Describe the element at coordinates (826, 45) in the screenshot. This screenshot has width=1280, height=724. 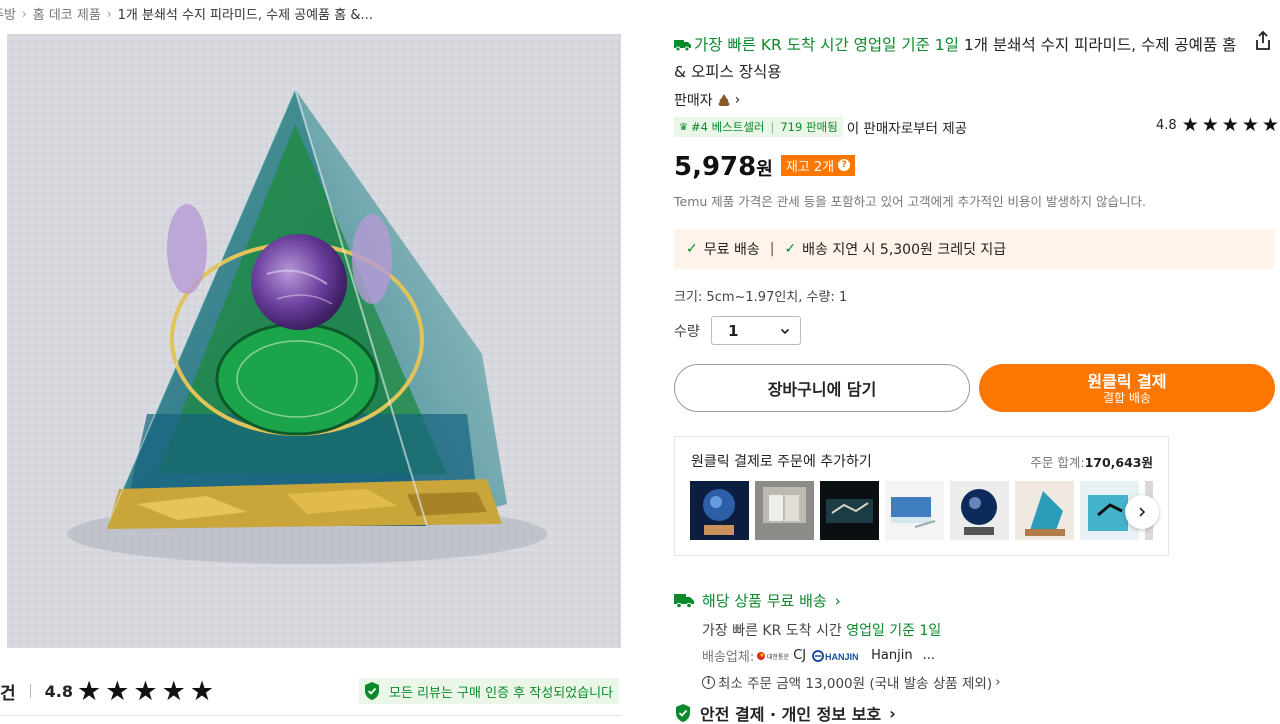
I see `fast-shipping-text: 가장 빠른 KR 도착 시간 영업일 기준 1일` at that location.